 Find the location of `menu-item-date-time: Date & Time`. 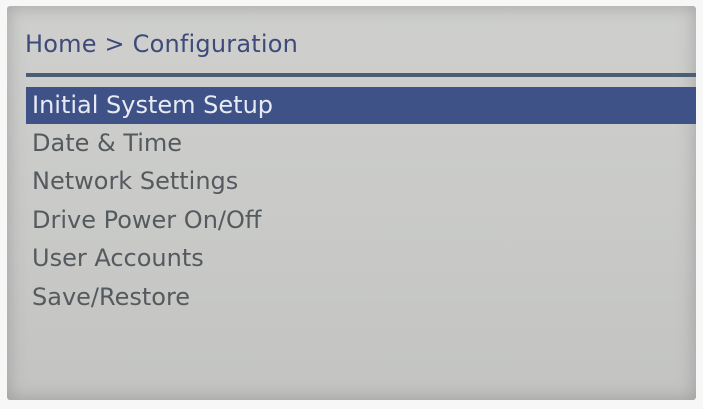

menu-item-date-time: Date & Time is located at coordinates (361, 143).